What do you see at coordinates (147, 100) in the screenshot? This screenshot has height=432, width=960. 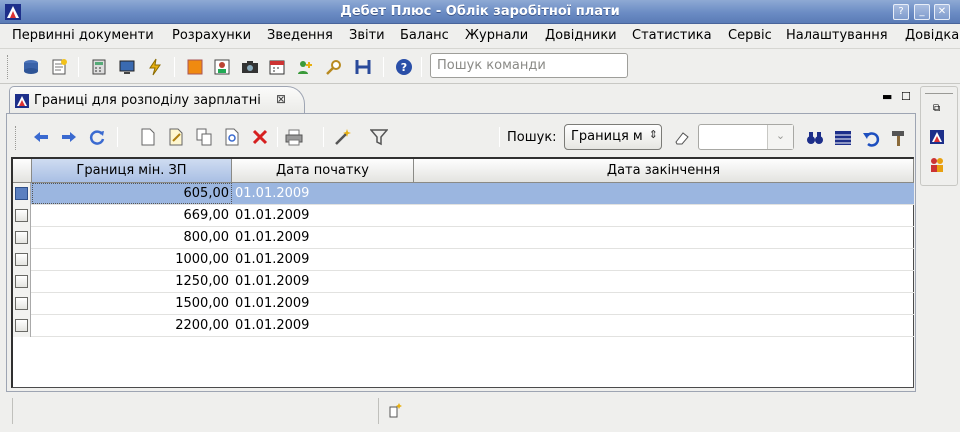 I see `tab-label: Границі для розподілу зарплатні` at bounding box center [147, 100].